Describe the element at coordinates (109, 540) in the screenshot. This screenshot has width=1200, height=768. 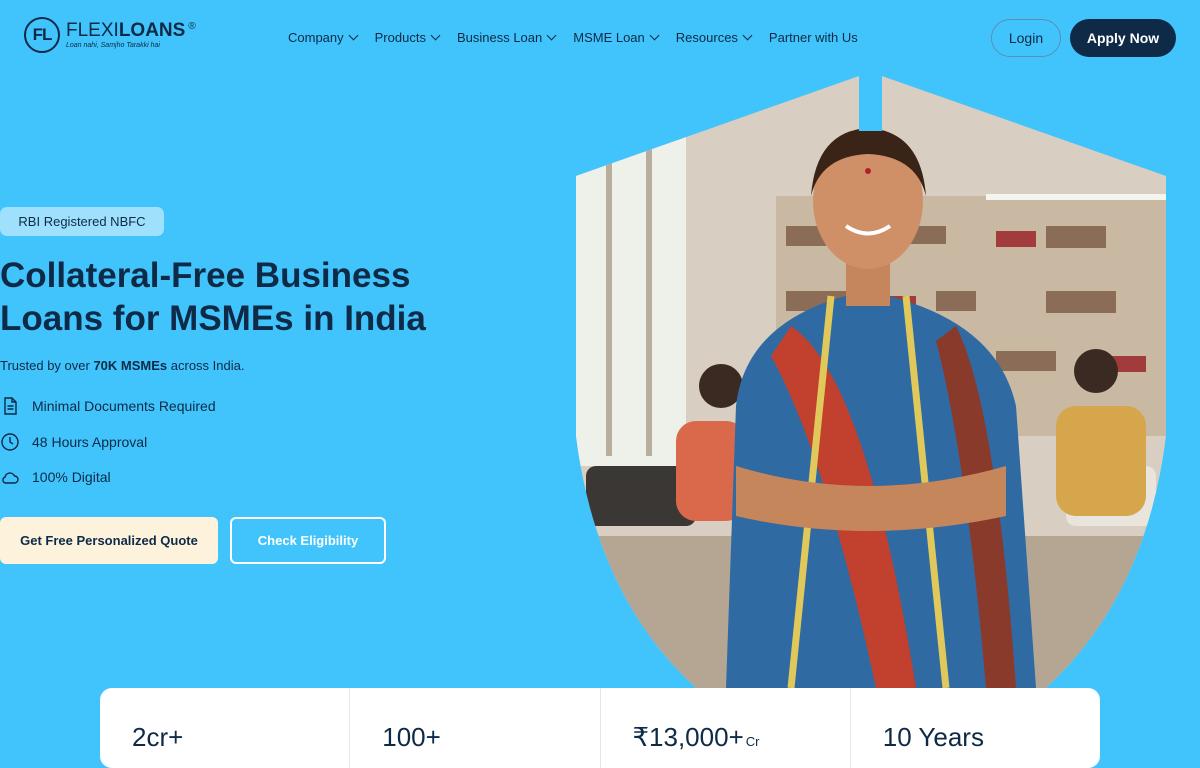
I see `get-free-quote-button: Get Free Personalized Quote` at that location.